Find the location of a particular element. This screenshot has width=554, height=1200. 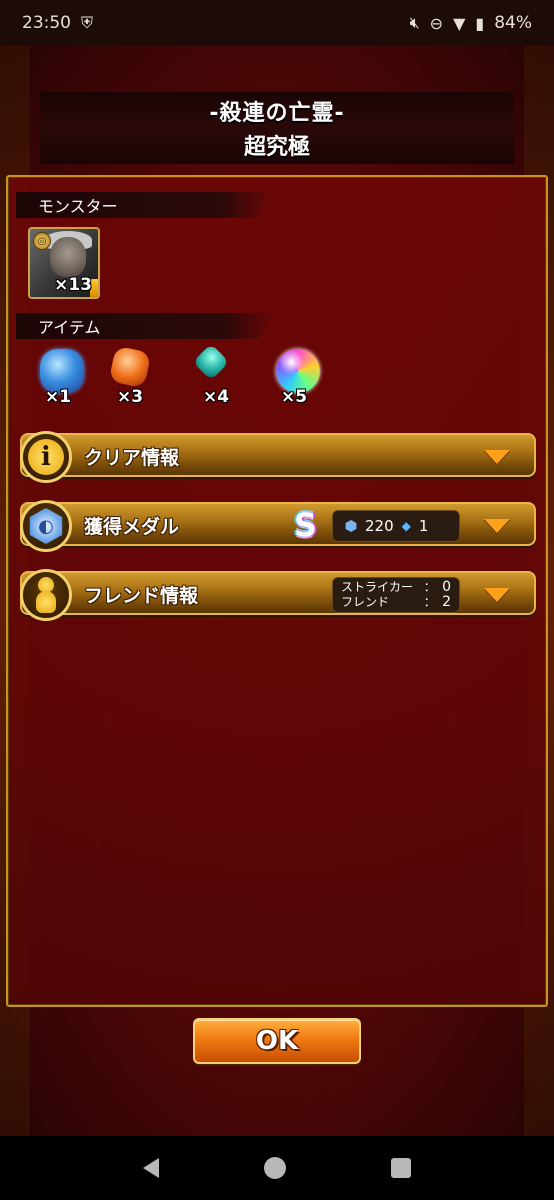

striker-value: 0 is located at coordinates (446, 587).